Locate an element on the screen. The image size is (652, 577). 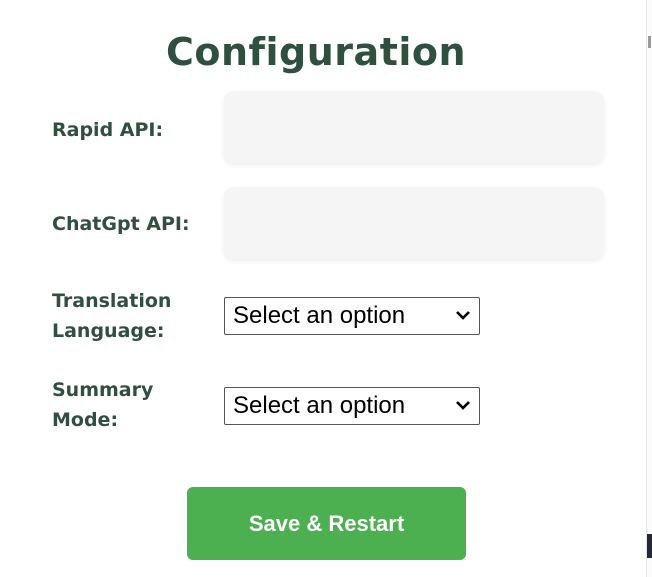
translation-language-label-line1: Translation is located at coordinates (112, 301).